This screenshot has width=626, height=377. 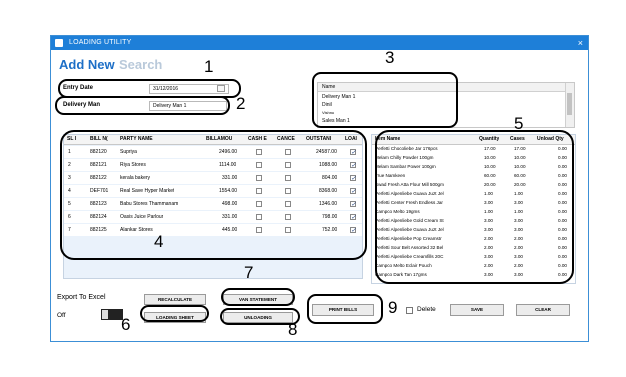 What do you see at coordinates (249, 272) in the screenshot?
I see `annotation-number-7: 7` at bounding box center [249, 272].